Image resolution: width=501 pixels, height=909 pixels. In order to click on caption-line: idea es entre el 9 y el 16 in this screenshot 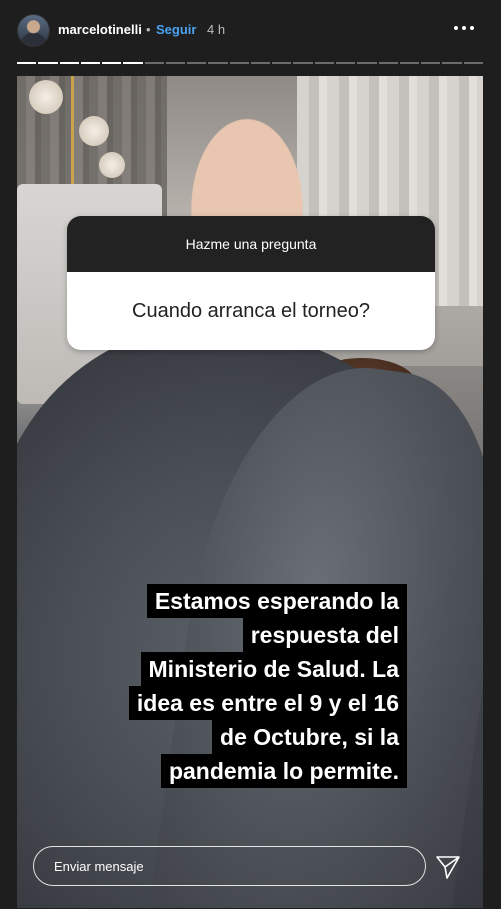, I will do `click(267, 703)`.